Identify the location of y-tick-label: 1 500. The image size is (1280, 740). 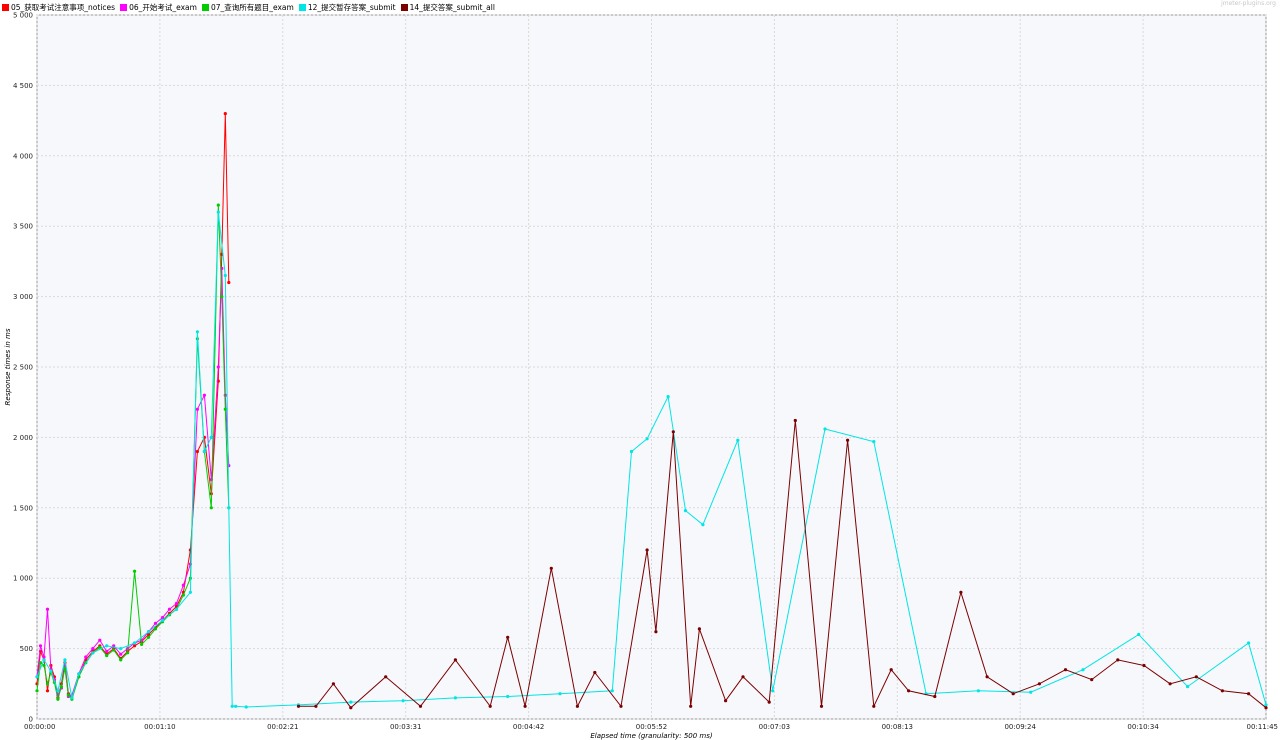
(23, 508).